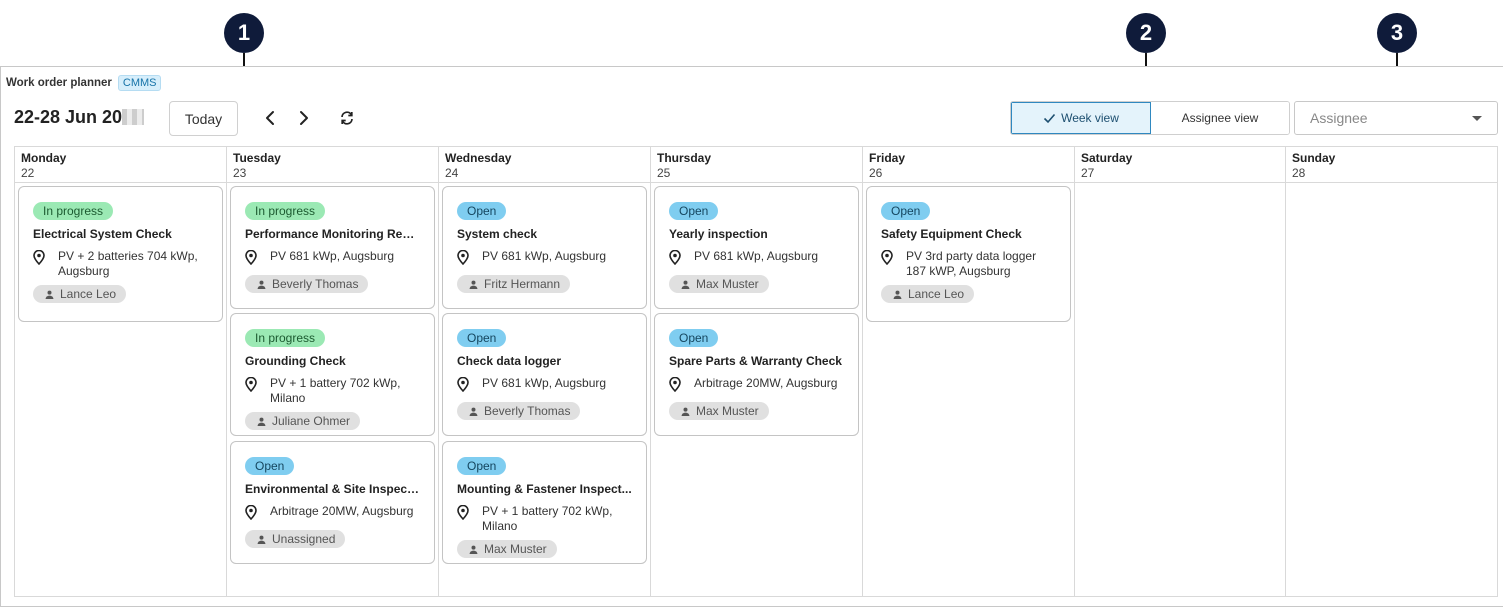 The image size is (1503, 607). I want to click on location-text: PV + 2 batteries 704 kWp, Augsburg, so click(128, 263).